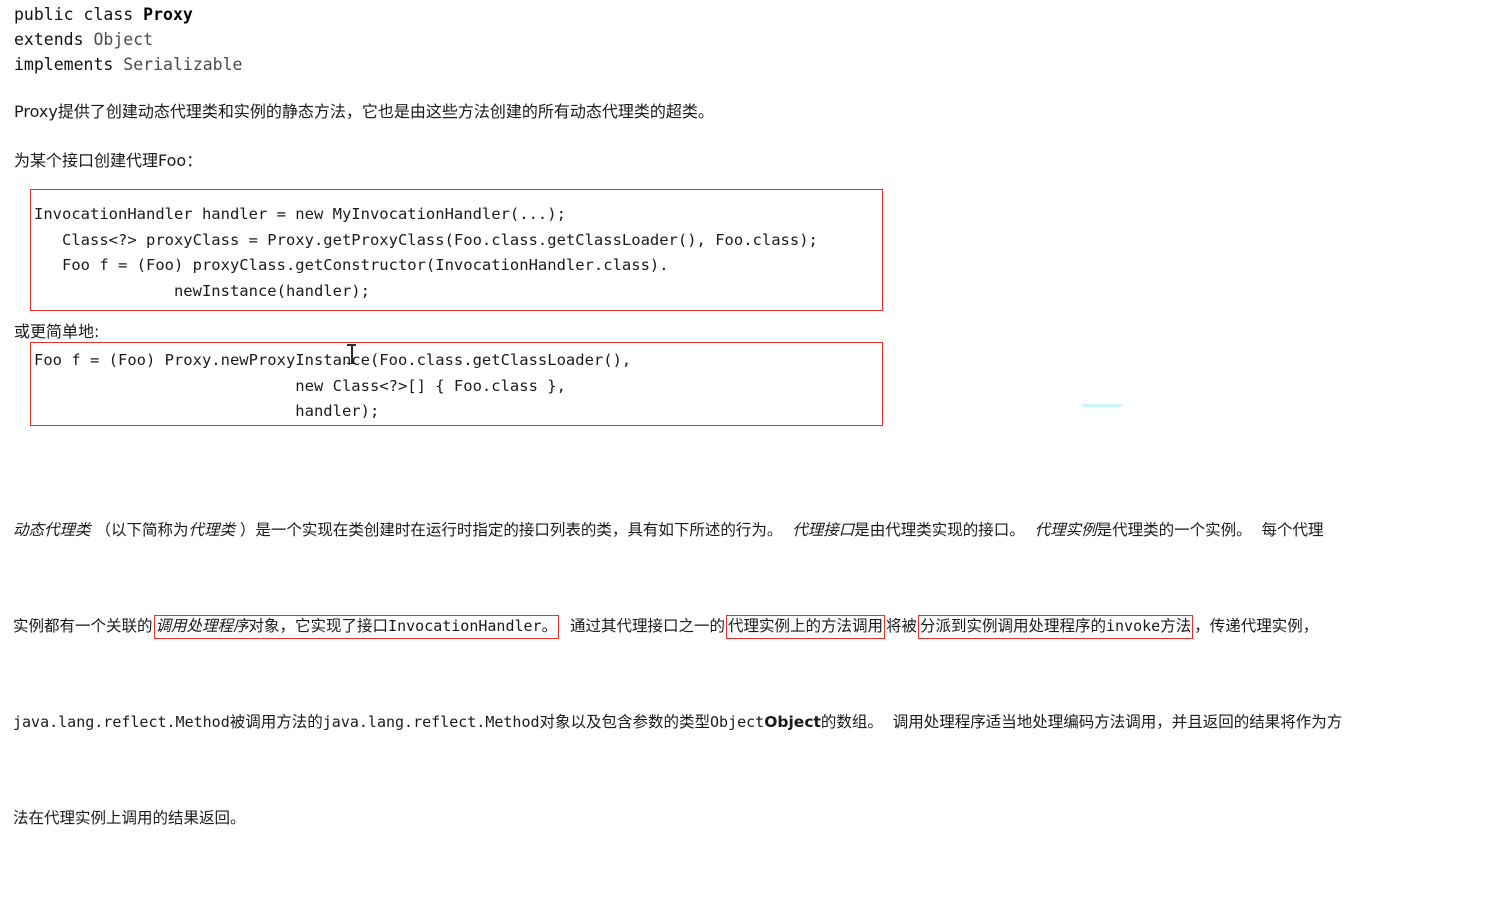 The width and height of the screenshot is (1498, 902). I want to click on desc-text: 被调用方法的, so click(276, 722).